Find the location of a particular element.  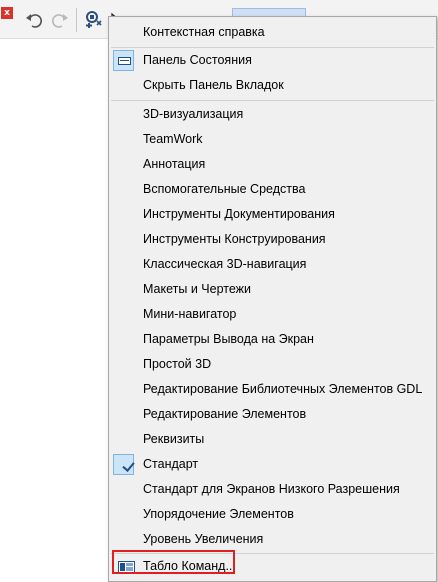

menu-item-toolbar: Упорядочение Элементов is located at coordinates (272, 514).